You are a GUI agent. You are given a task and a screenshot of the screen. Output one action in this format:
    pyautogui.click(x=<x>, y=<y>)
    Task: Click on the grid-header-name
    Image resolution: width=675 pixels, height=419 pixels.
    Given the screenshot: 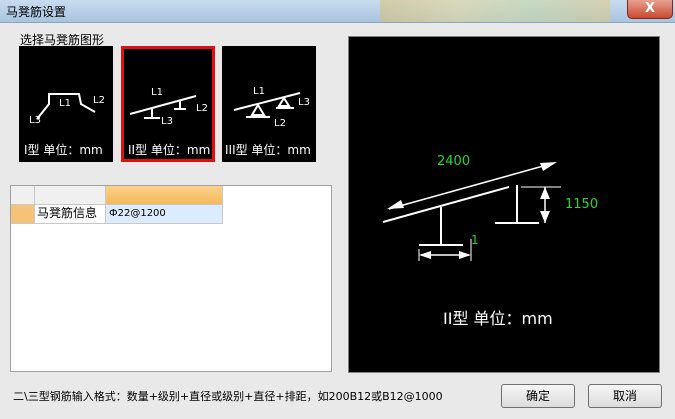 What is the action you would take?
    pyautogui.click(x=70, y=195)
    